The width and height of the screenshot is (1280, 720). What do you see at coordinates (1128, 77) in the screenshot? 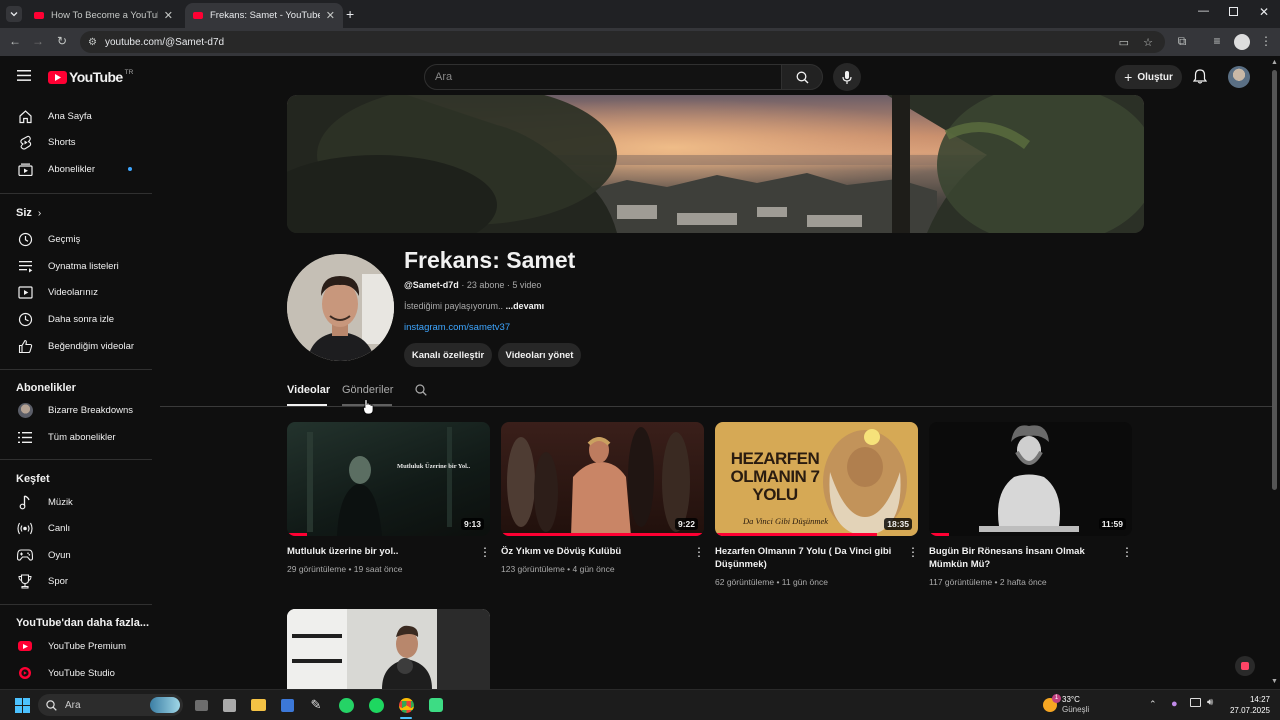
I see `plus-icon: +` at bounding box center [1128, 77].